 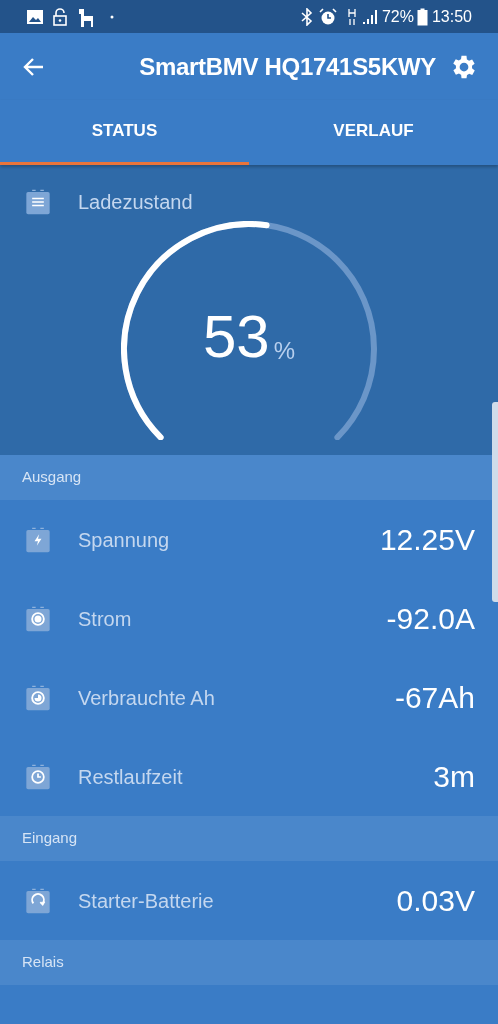 I want to click on row-label: Spannung, so click(x=124, y=540).